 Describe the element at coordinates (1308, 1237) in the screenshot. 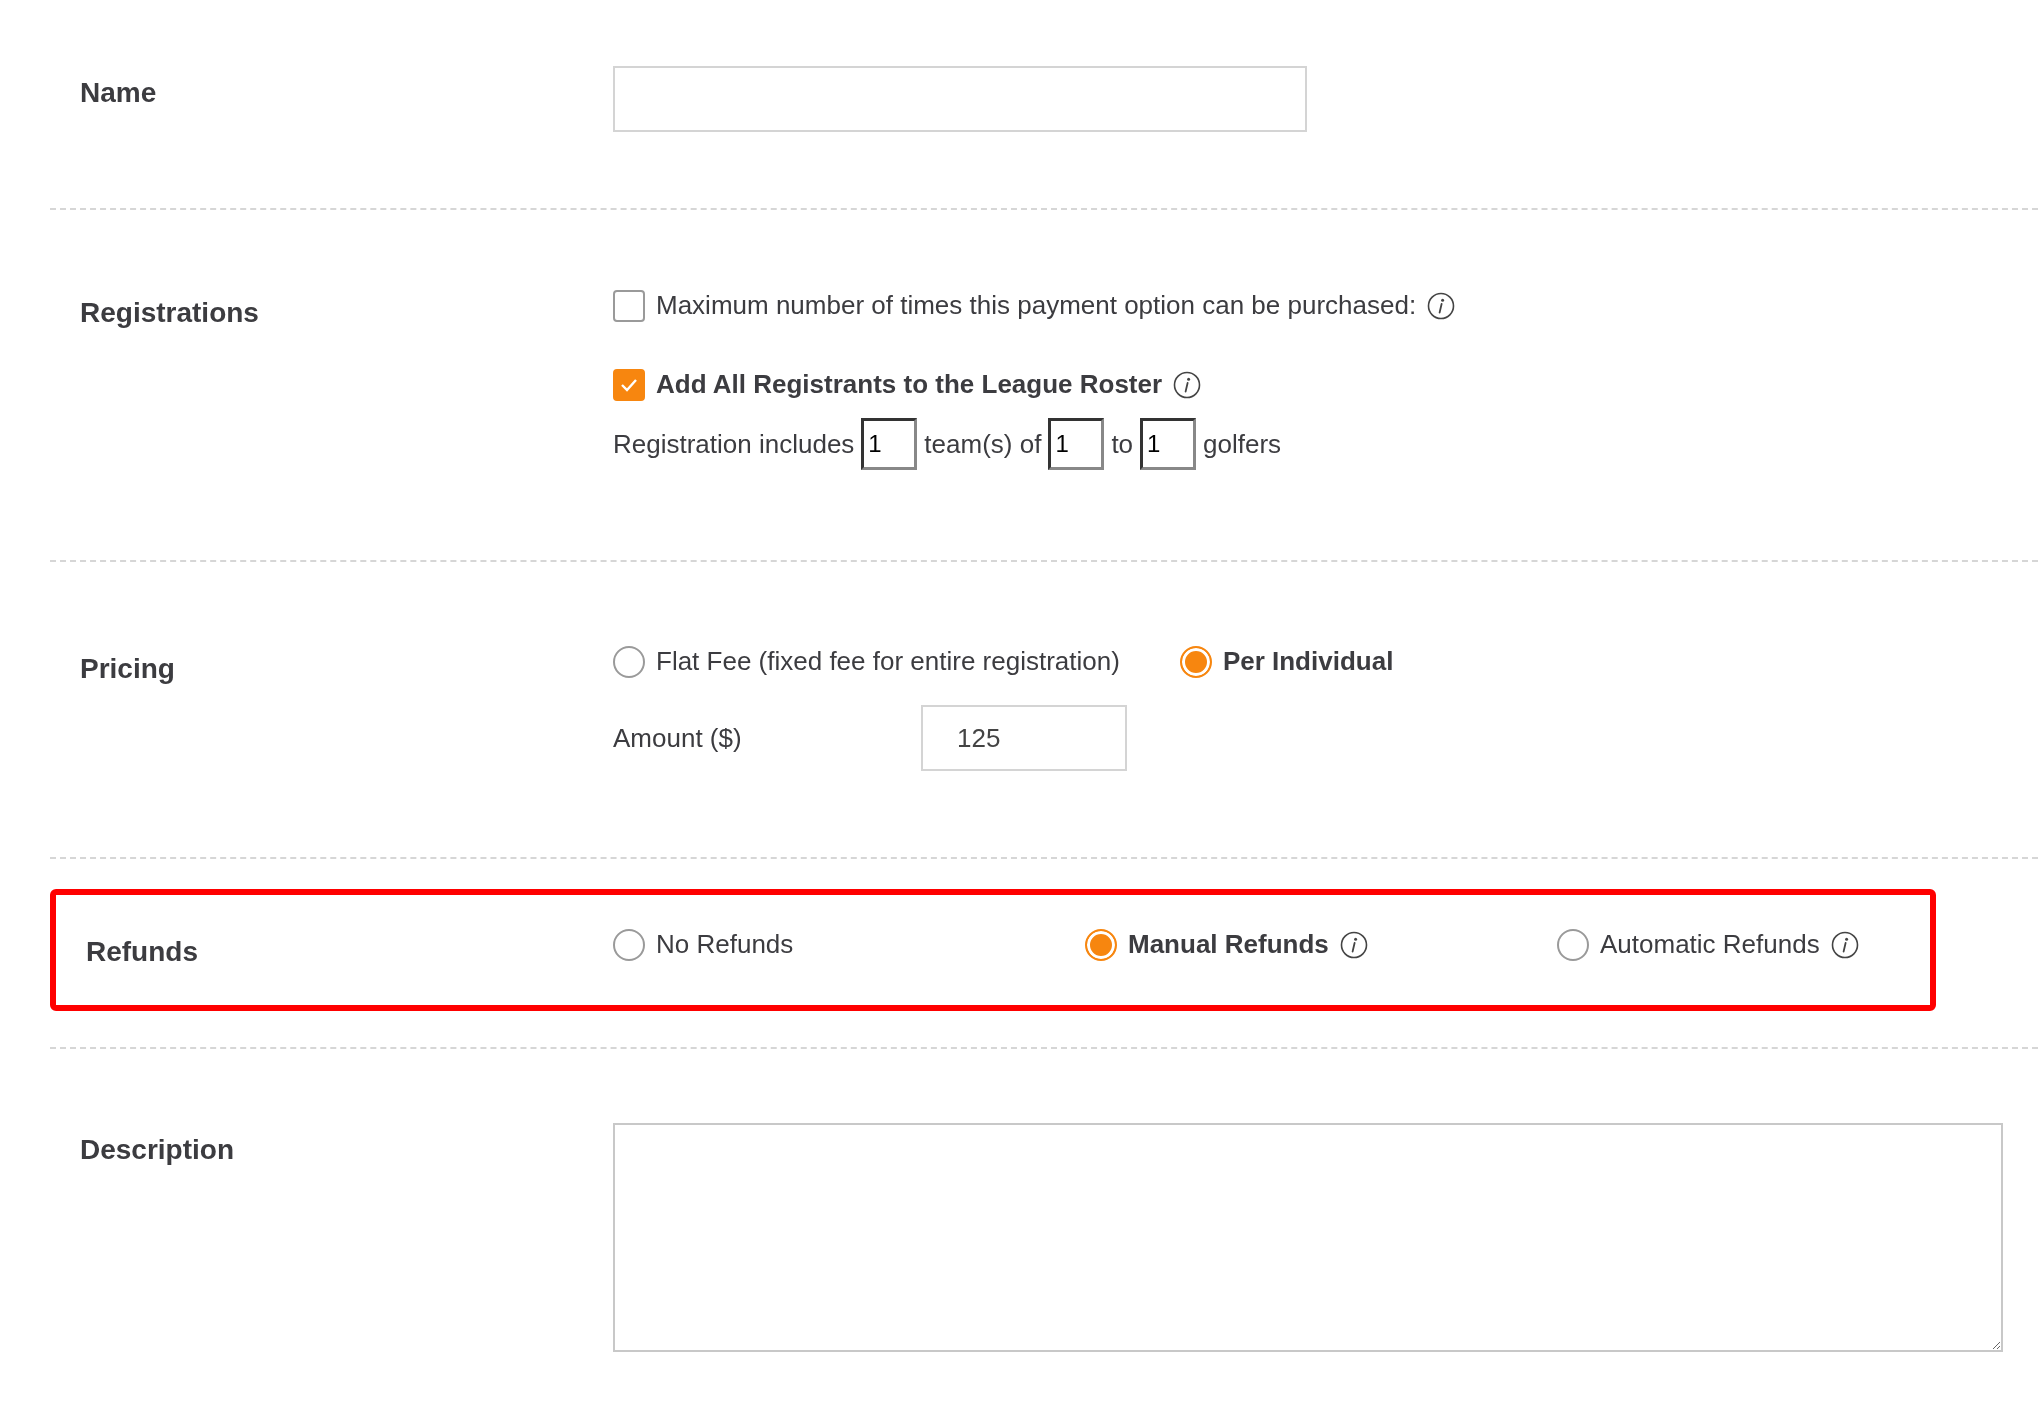

I see `text-area` at that location.